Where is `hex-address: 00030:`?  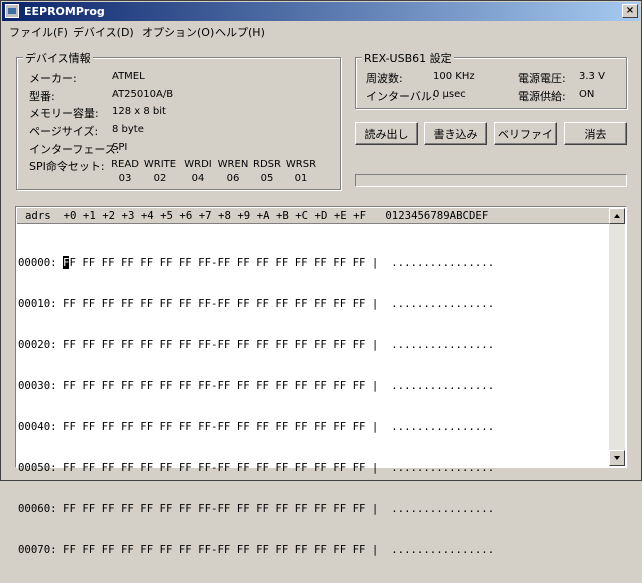
hex-address: 00030: is located at coordinates (37, 385).